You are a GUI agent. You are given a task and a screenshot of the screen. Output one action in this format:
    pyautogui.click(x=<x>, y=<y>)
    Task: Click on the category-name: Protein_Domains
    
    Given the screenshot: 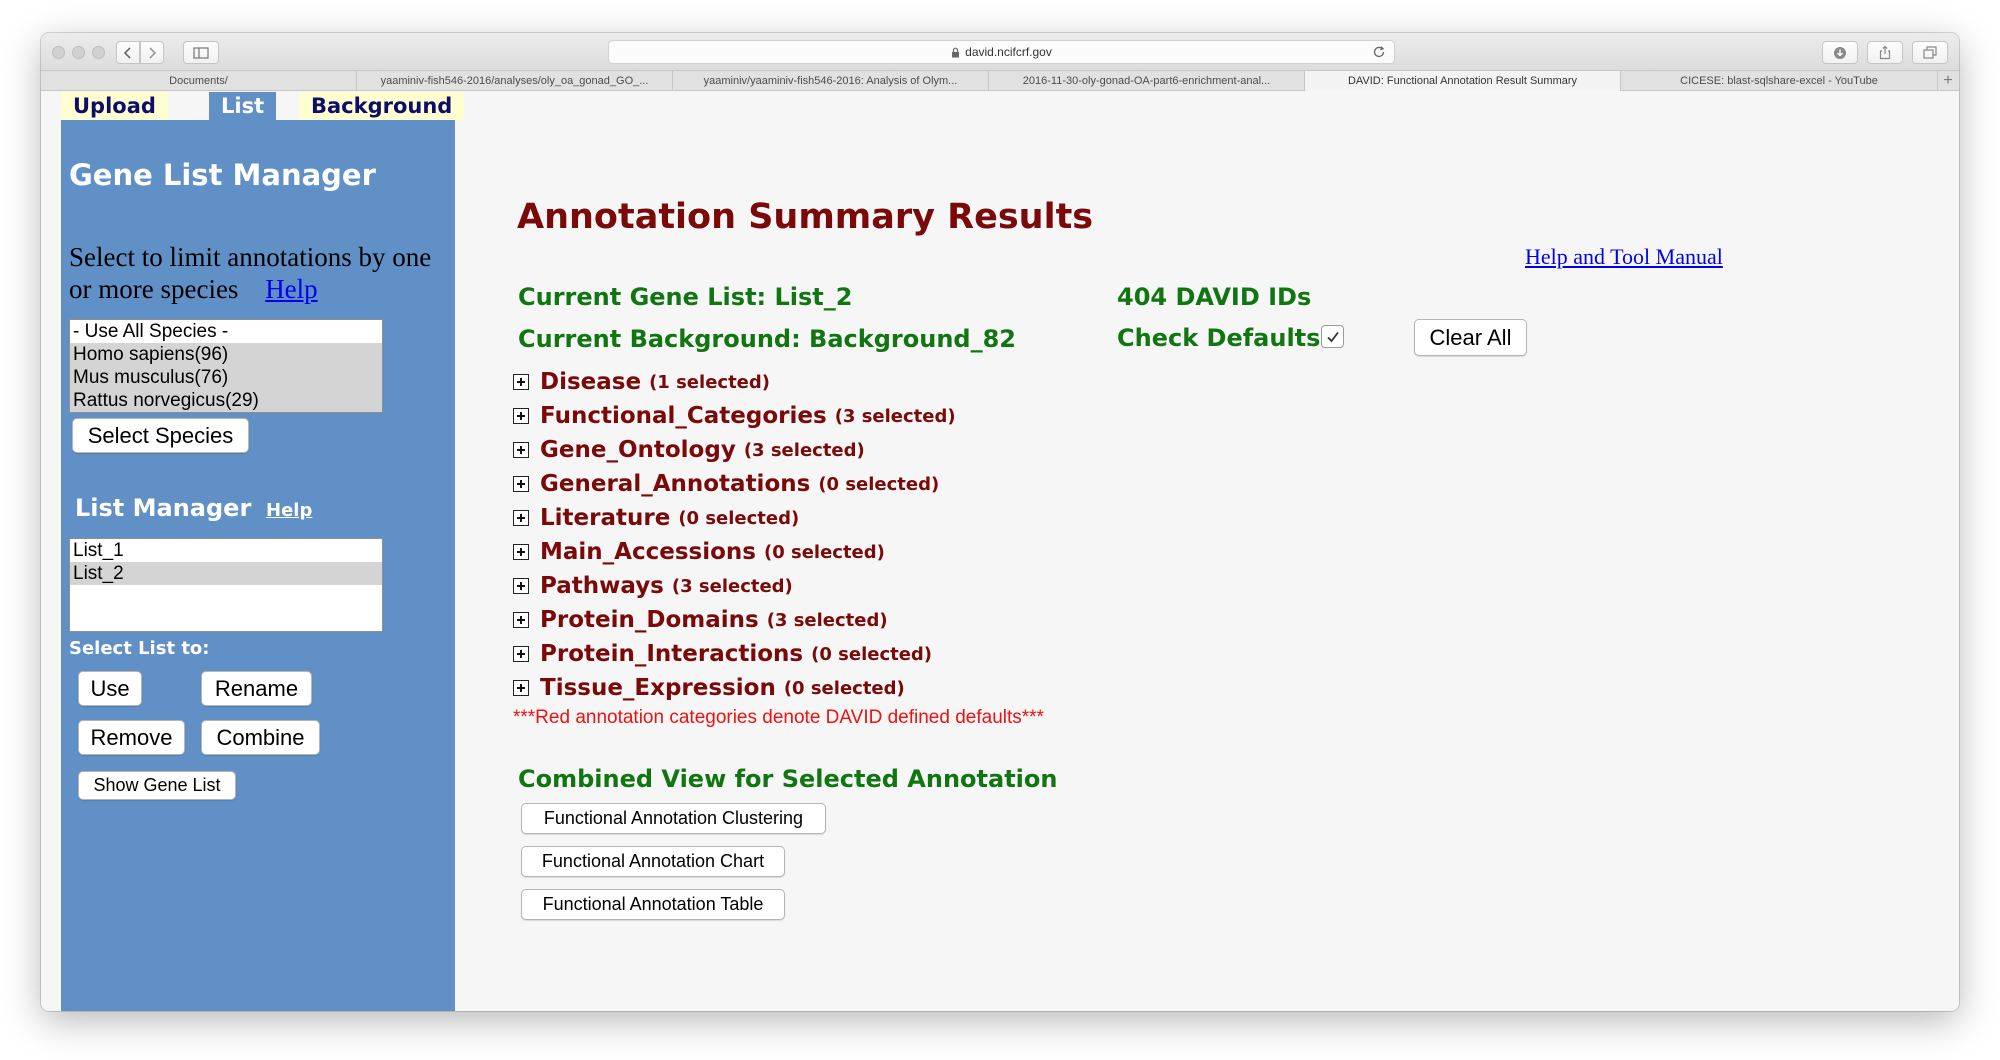 What is the action you would take?
    pyautogui.click(x=649, y=620)
    